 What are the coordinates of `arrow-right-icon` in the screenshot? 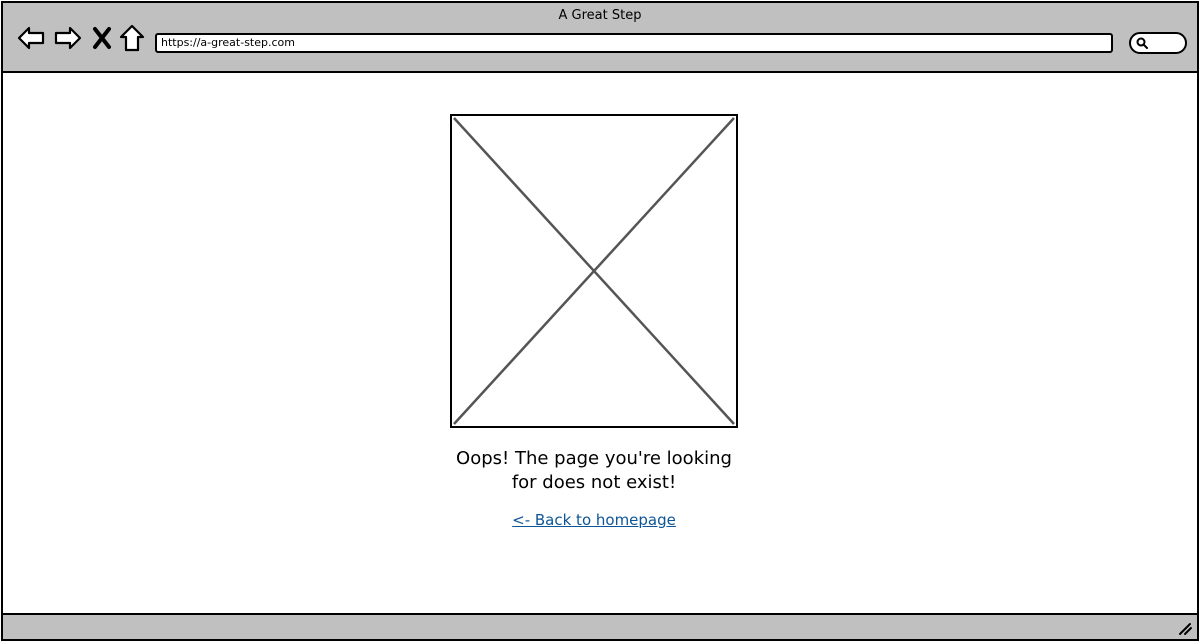 It's located at (68, 38).